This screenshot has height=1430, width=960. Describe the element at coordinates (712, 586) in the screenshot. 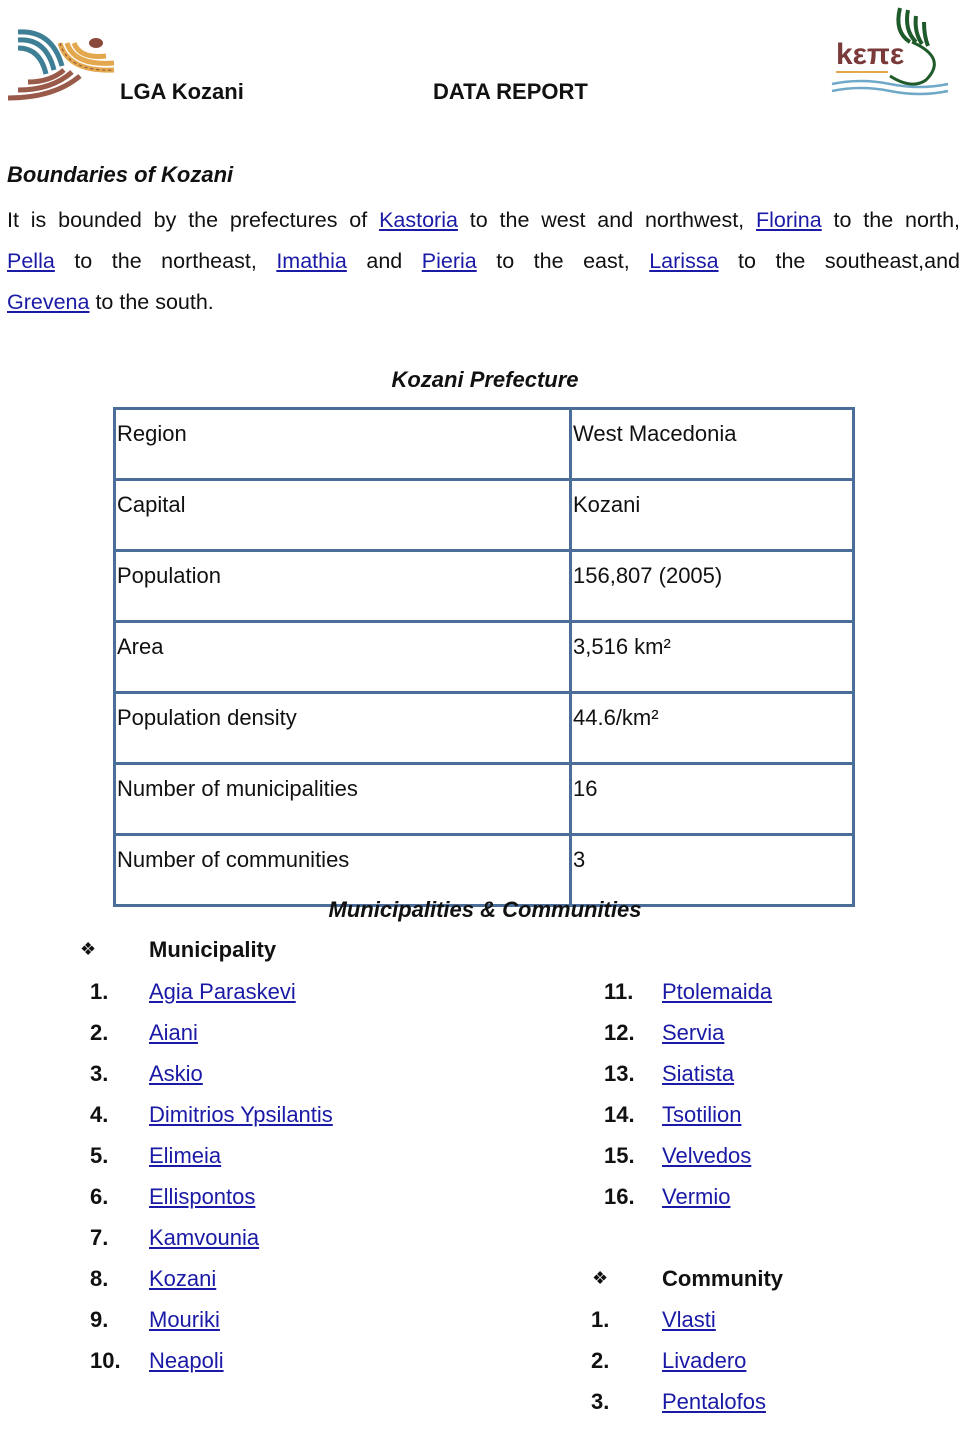

I see `table-value-cell: 156,807 (2005)` at that location.